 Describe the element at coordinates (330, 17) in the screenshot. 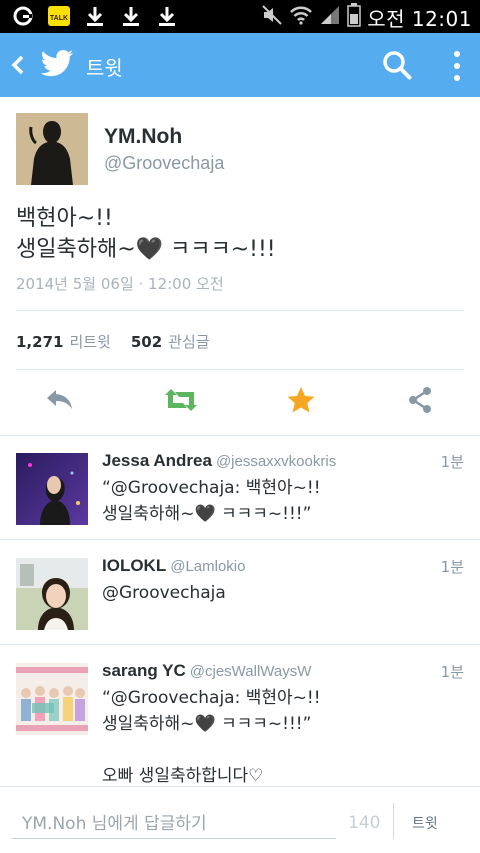

I see `signal-icon` at that location.